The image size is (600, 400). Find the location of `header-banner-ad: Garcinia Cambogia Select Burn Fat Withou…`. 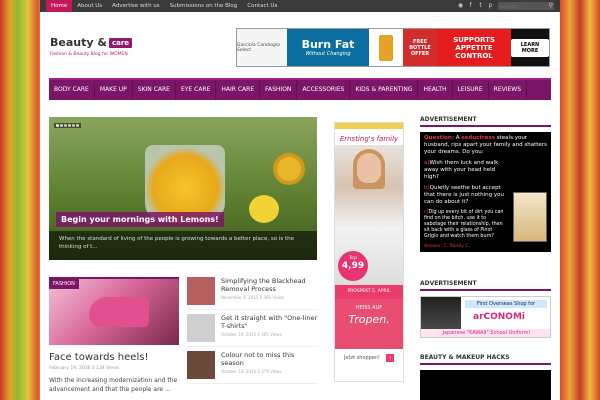

header-banner-ad: Garcinia Cambogia Select Burn Fat Withou… is located at coordinates (393, 47).